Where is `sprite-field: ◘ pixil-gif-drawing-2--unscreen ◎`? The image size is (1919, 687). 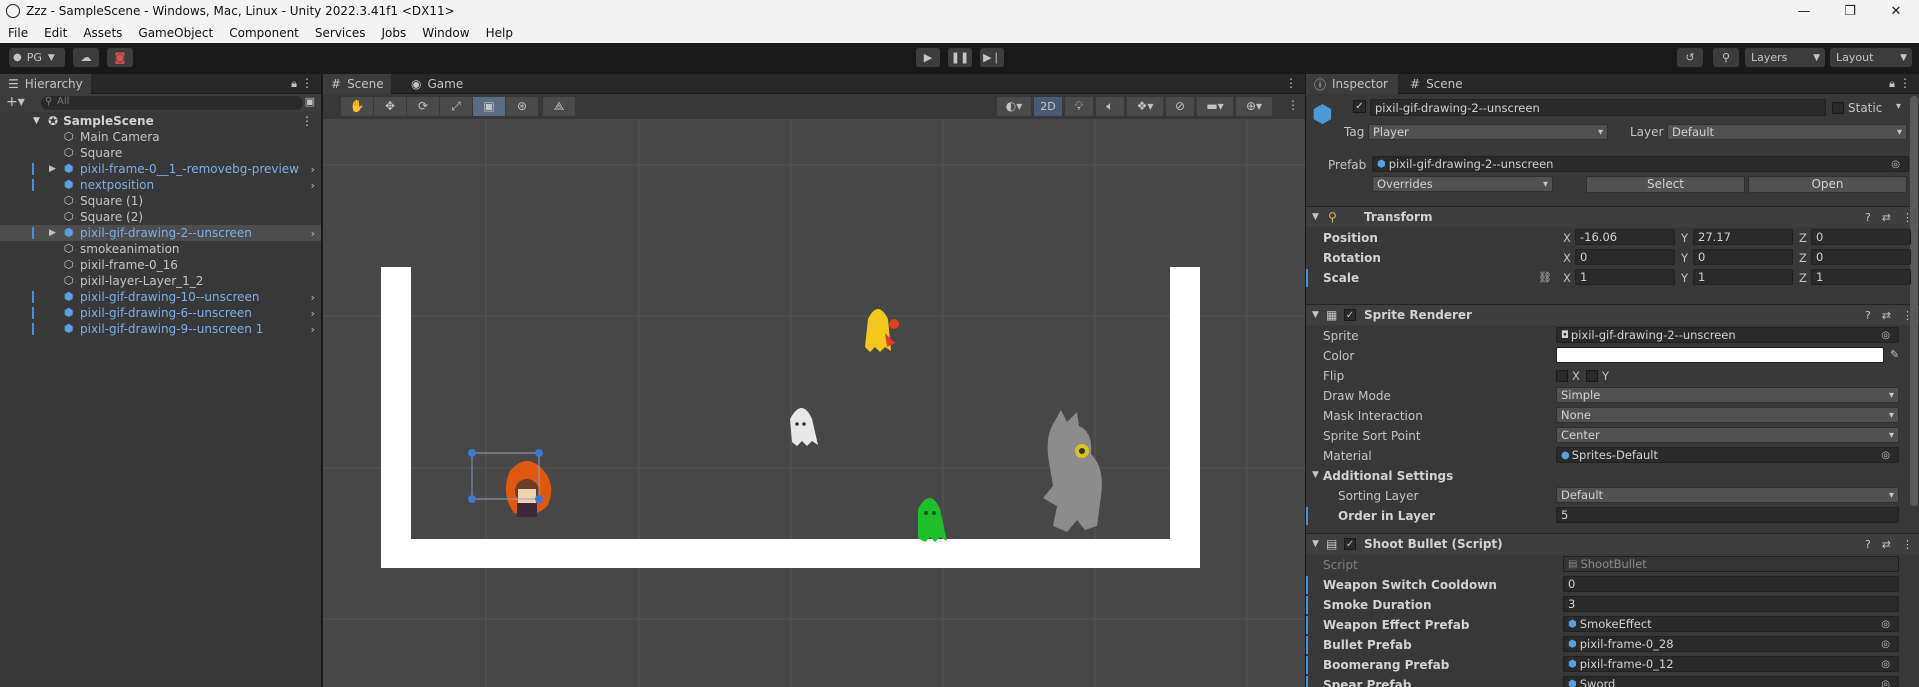
sprite-field: ◘ pixil-gif-drawing-2--unscreen ◎ is located at coordinates (1727, 335).